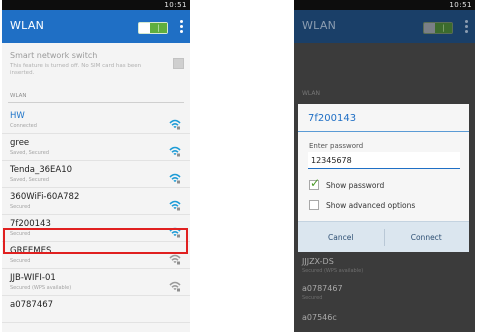 The image size is (477, 332). Describe the element at coordinates (178, 63) in the screenshot. I see `smart-switch-checkbox` at that location.